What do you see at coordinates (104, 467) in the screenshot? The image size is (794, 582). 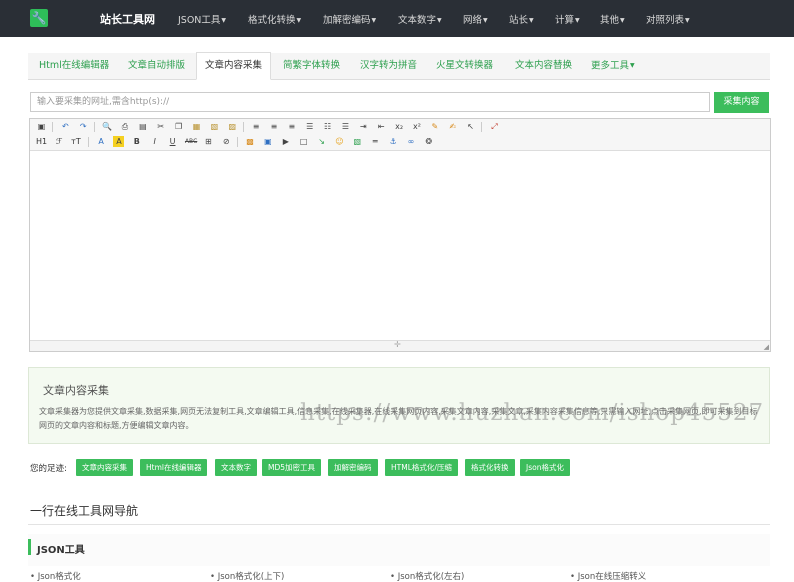 I see `footprint-link: 文章内容采集` at bounding box center [104, 467].